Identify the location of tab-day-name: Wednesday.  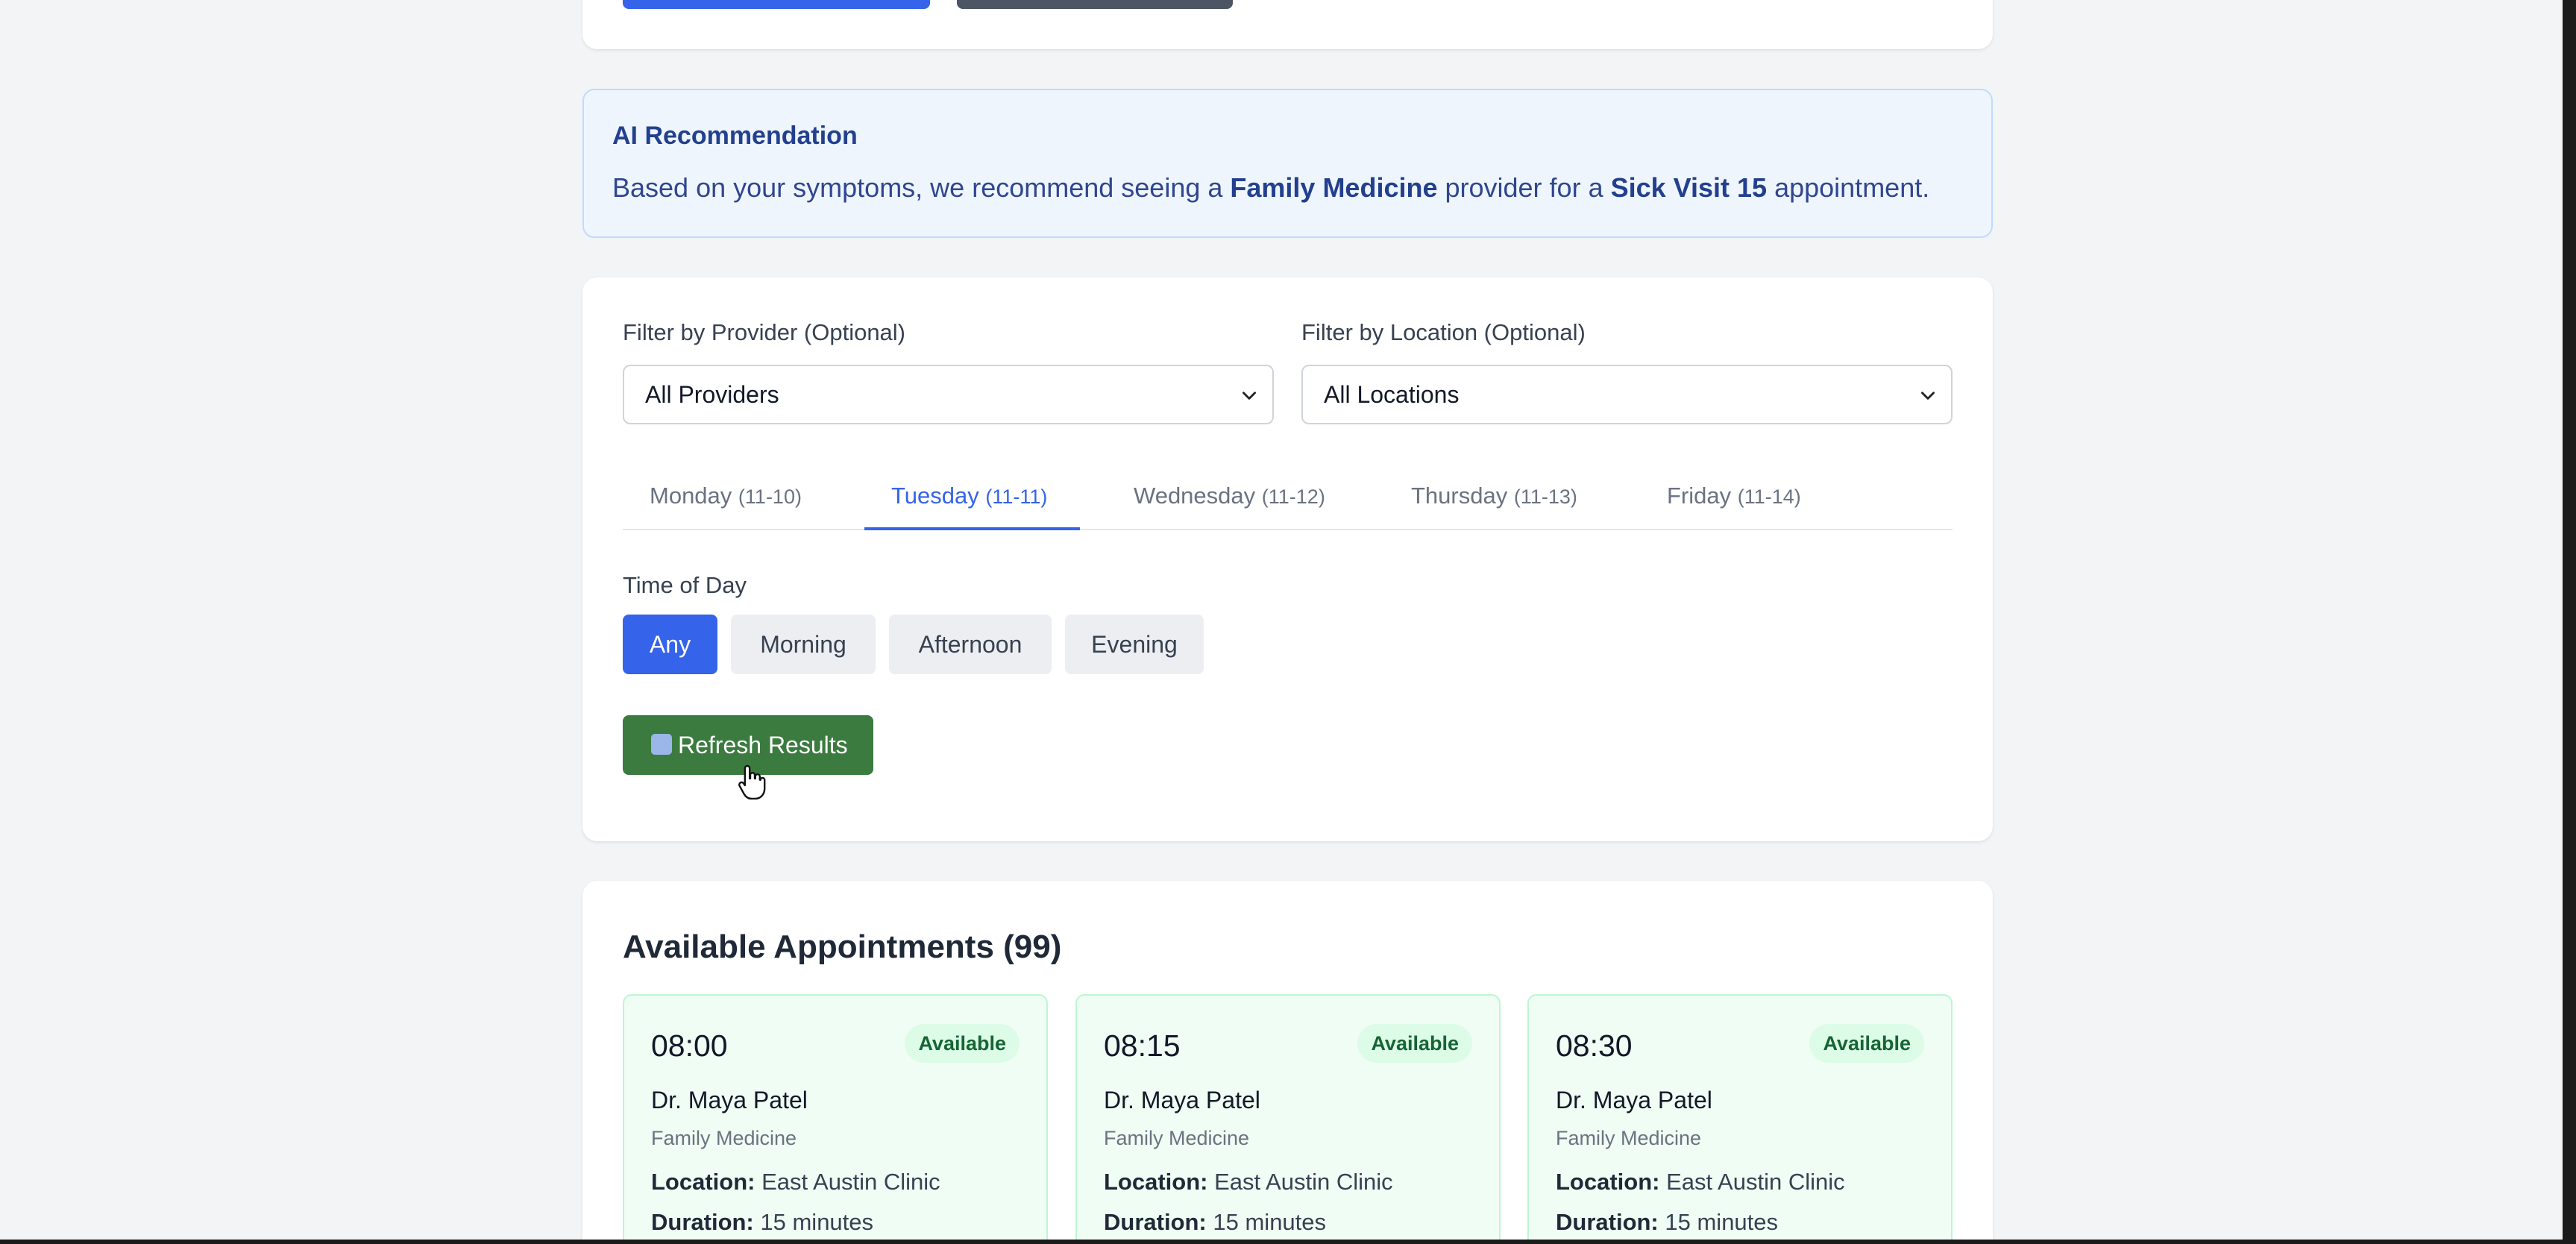
(1195, 496).